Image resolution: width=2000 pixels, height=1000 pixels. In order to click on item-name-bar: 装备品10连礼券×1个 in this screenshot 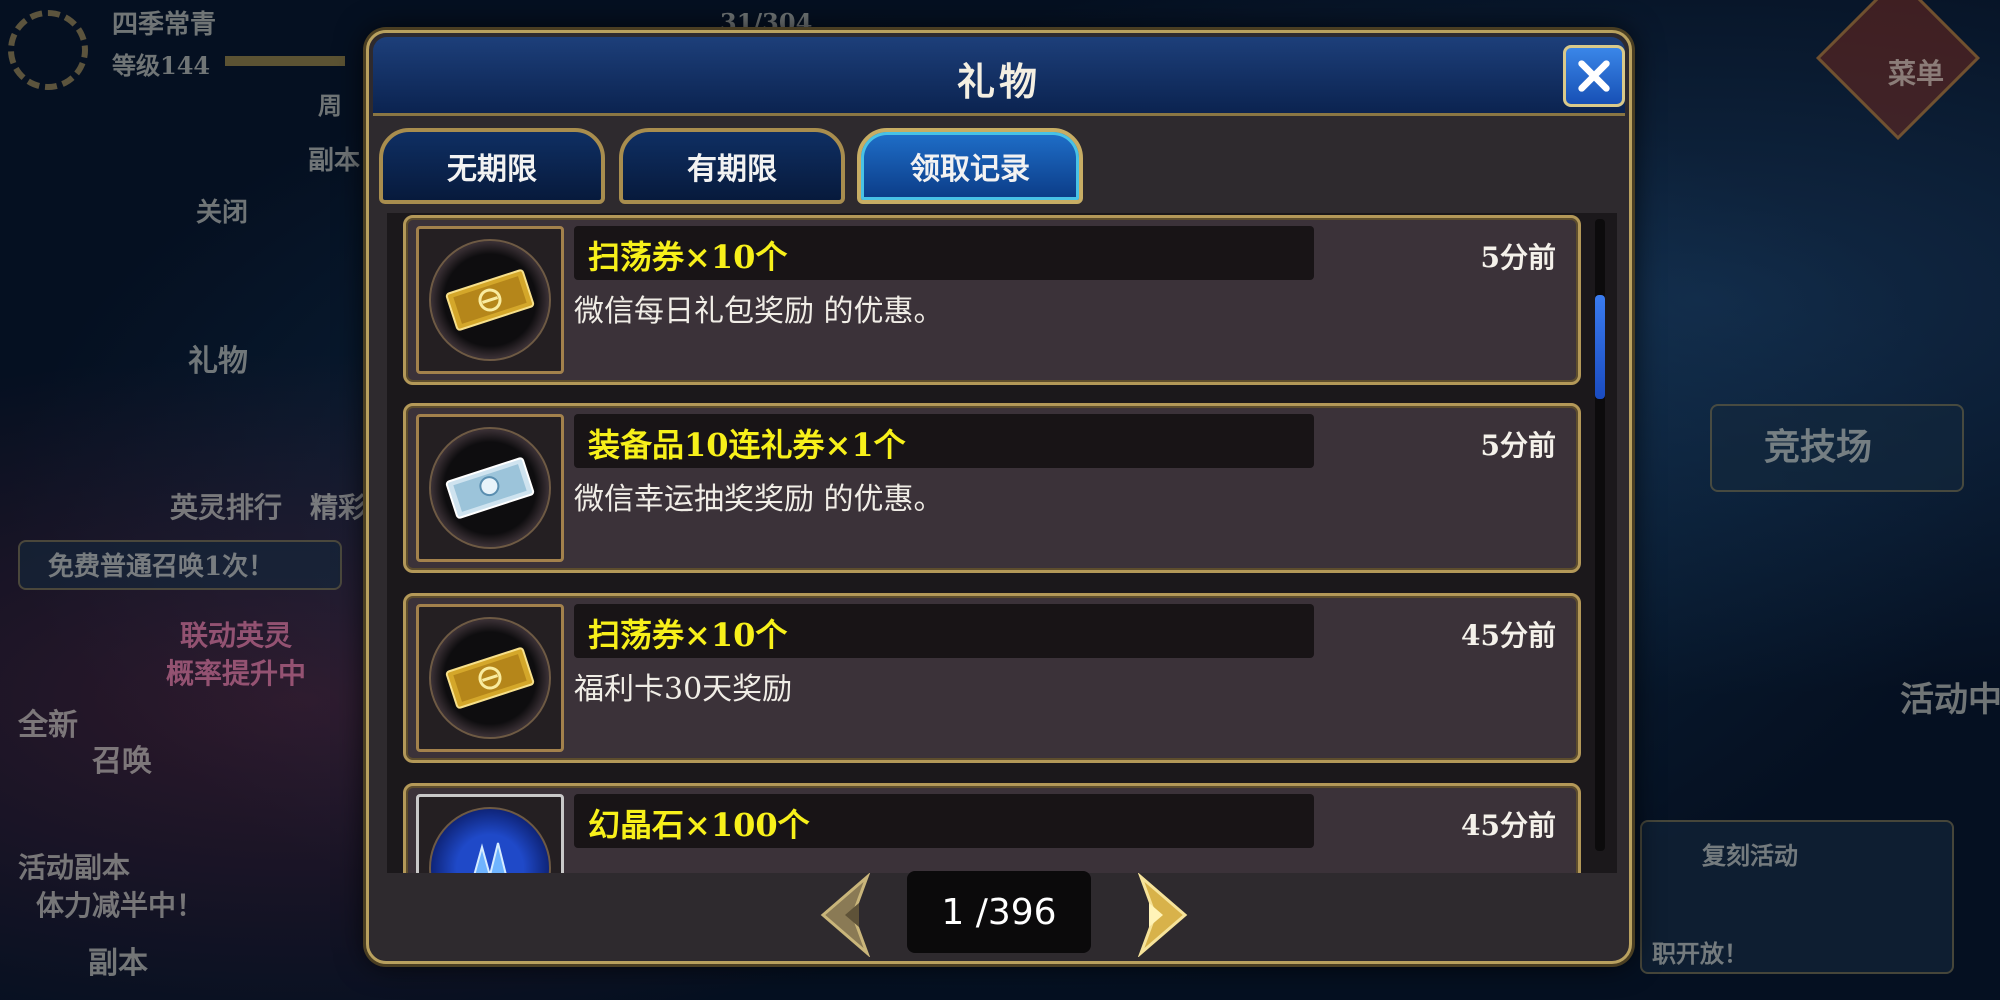, I will do `click(944, 441)`.